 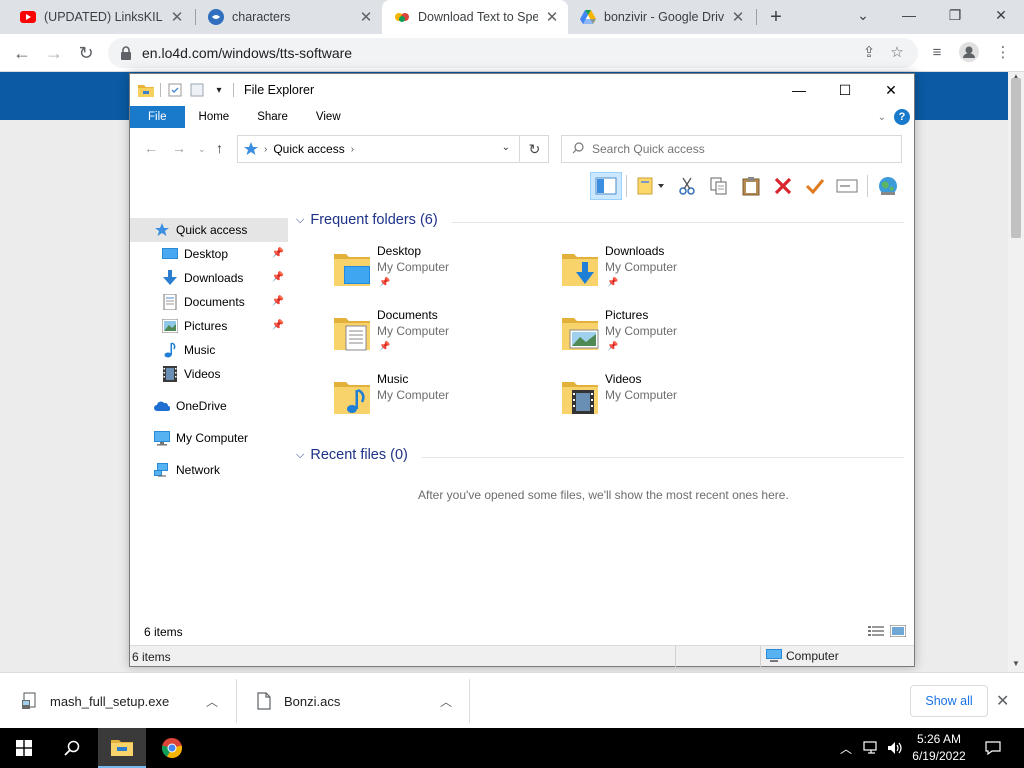 I want to click on nav-item-onedrive: OneDrive, so click(x=209, y=406).